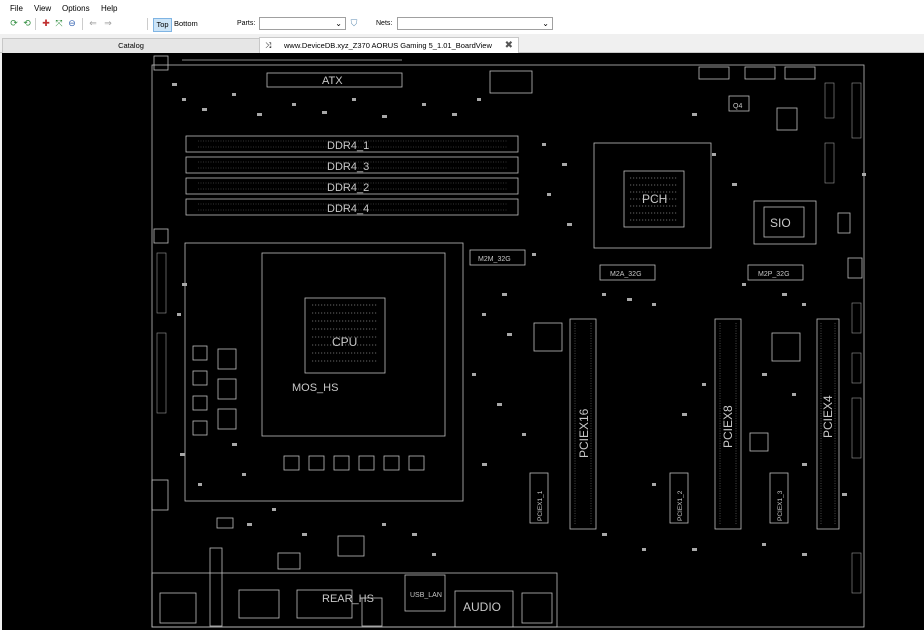 This screenshot has width=924, height=630. I want to click on m2m-label: M2M_32G, so click(494, 259).